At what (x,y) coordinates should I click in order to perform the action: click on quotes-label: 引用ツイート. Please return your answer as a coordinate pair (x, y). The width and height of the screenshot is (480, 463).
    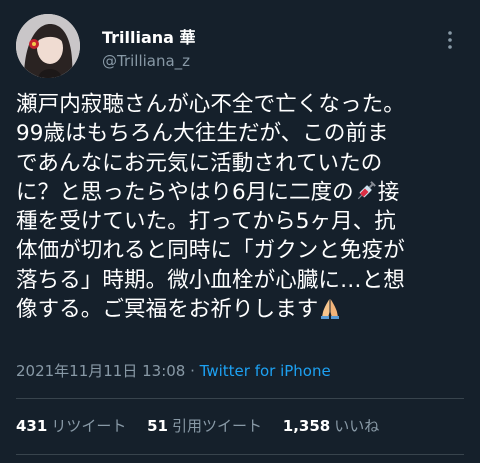
    Looking at the image, I should click on (216, 426).